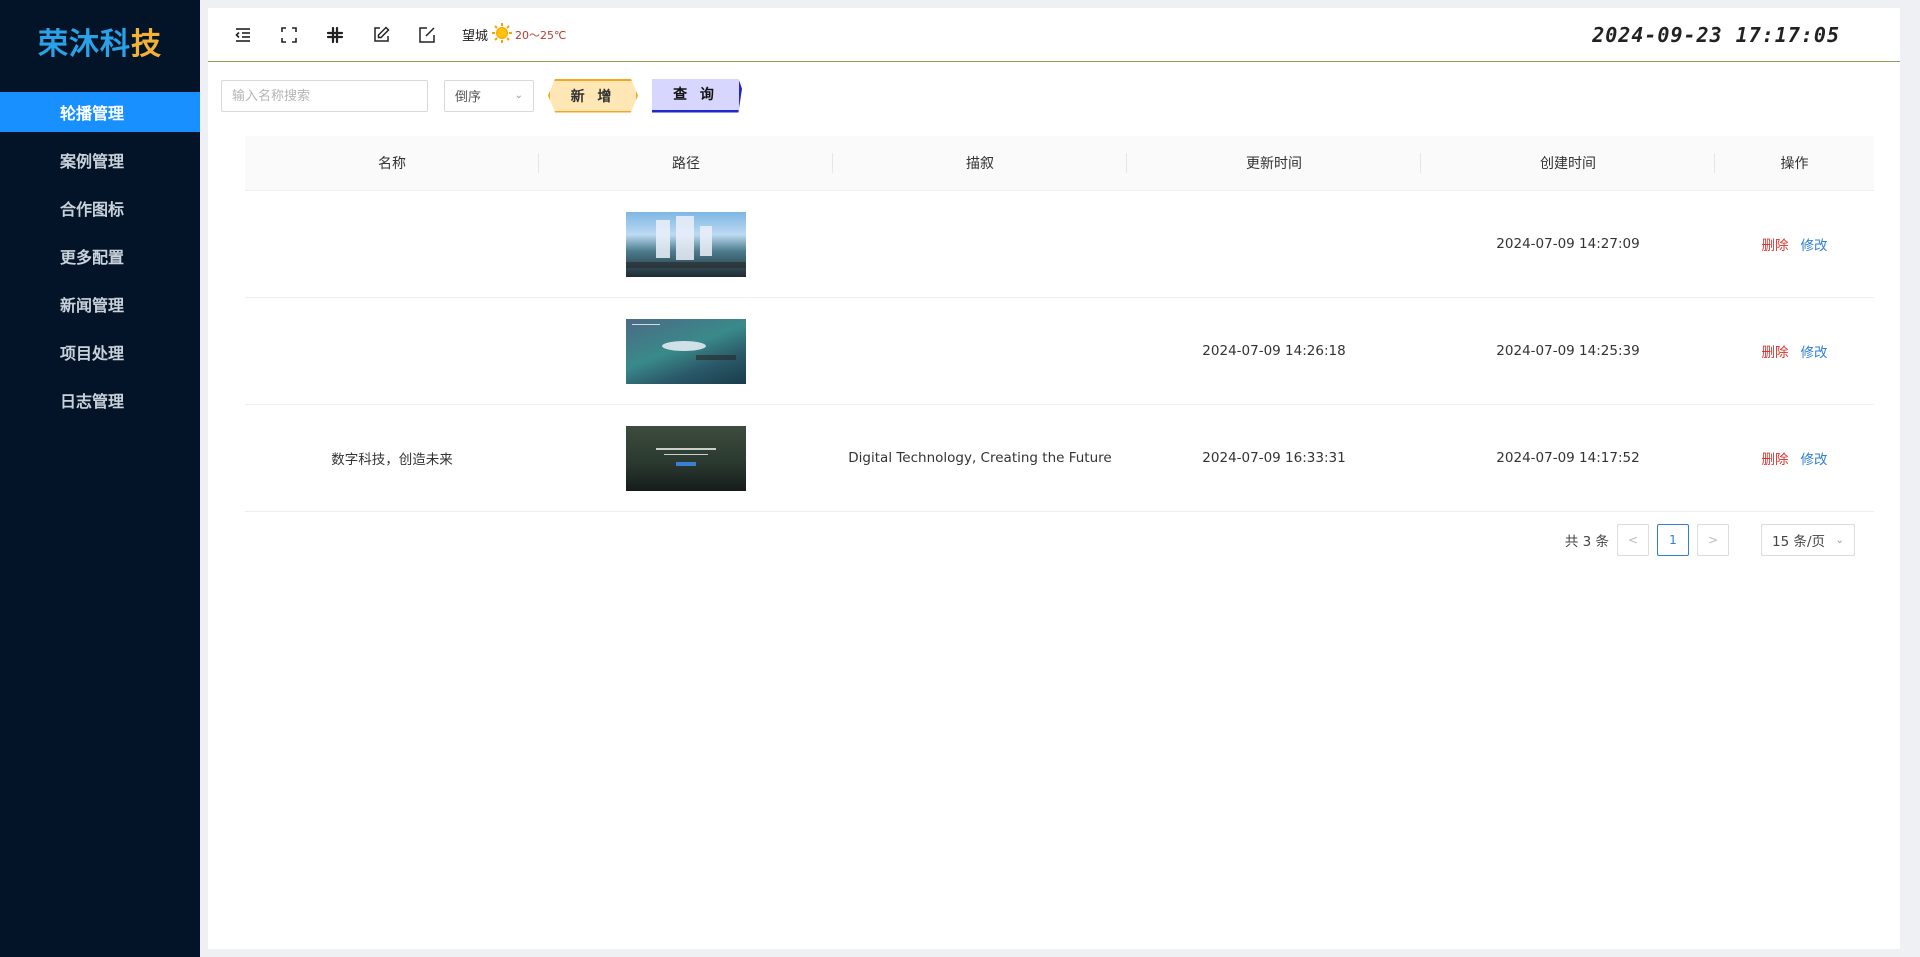  Describe the element at coordinates (1274, 351) in the screenshot. I see `cell-updated: 2024-07-09 14:26:18` at that location.